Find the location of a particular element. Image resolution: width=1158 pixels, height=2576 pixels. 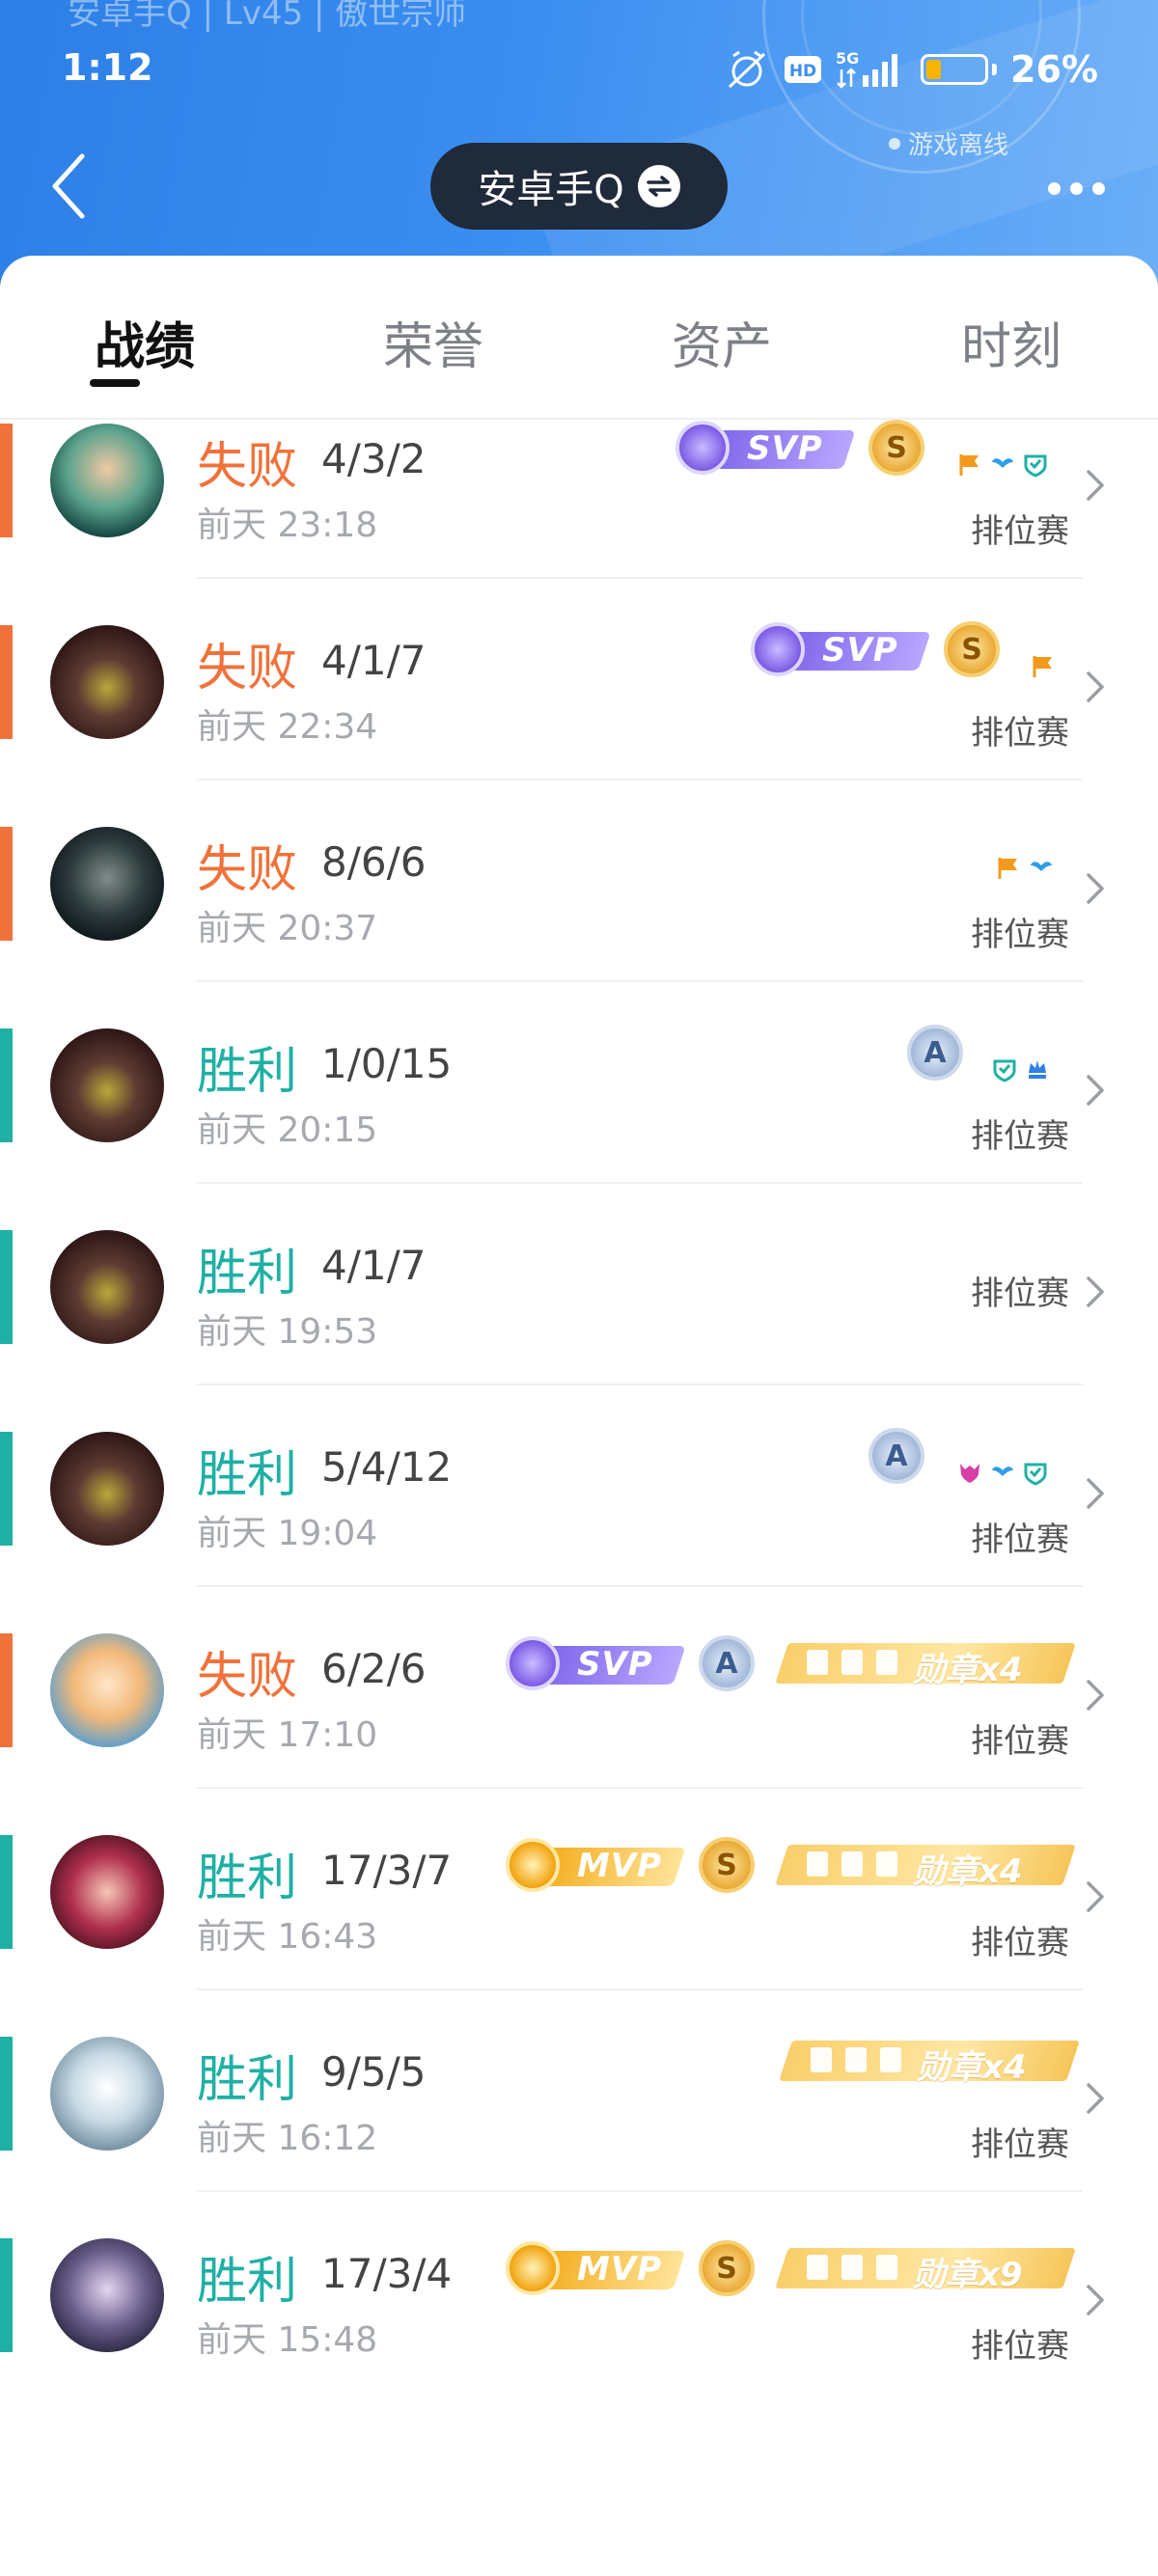

signal-5g-icon: 5G is located at coordinates (867, 69).